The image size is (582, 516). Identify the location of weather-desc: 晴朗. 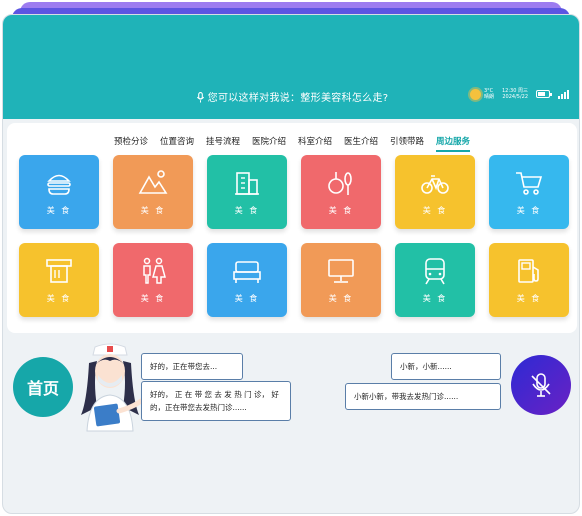
(488, 97).